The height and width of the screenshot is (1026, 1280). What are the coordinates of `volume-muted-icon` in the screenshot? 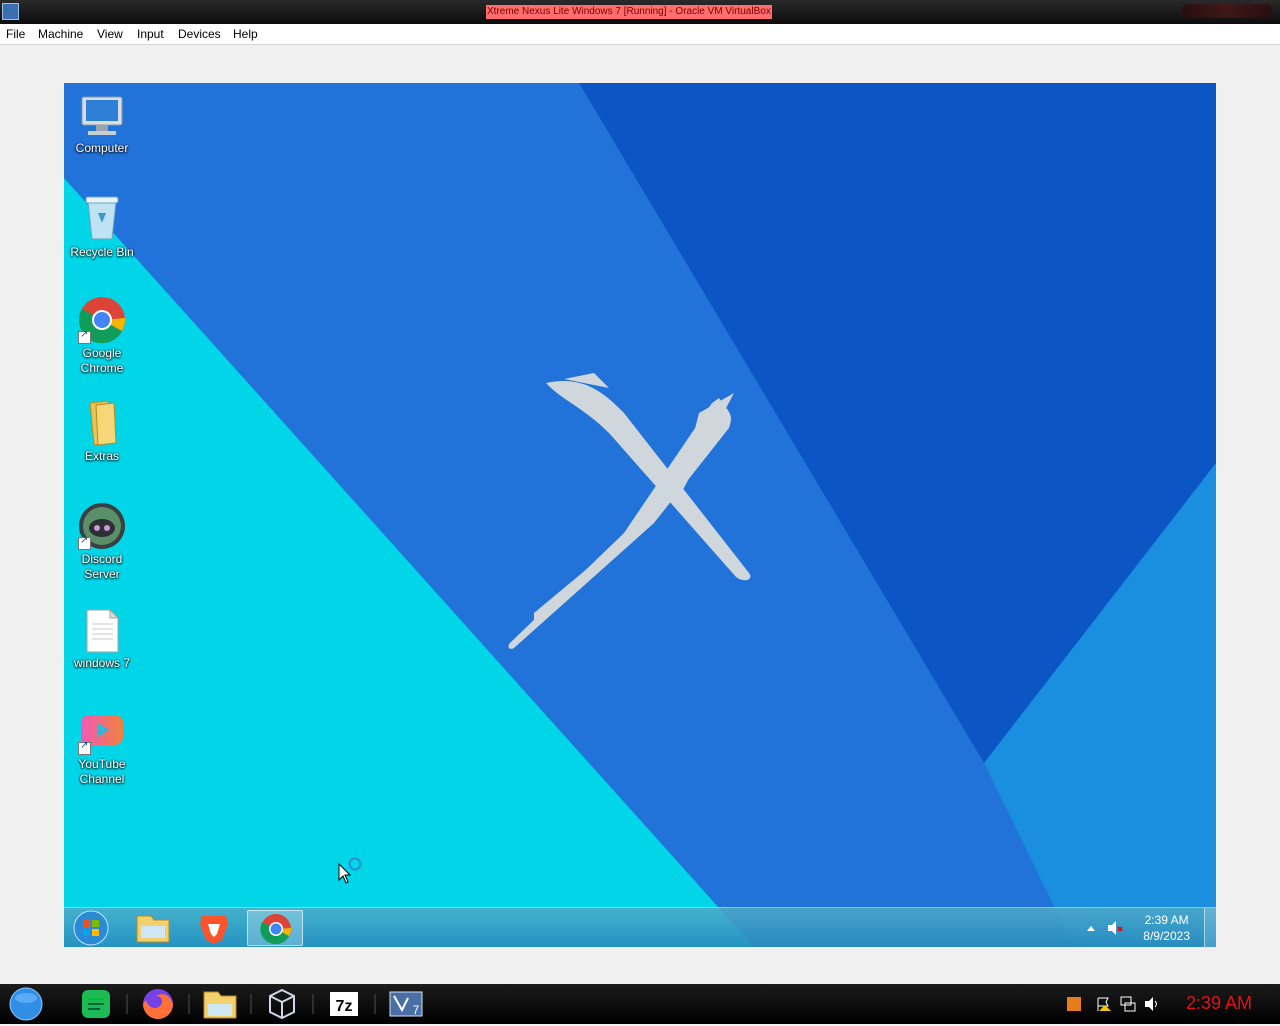 It's located at (1115, 930).